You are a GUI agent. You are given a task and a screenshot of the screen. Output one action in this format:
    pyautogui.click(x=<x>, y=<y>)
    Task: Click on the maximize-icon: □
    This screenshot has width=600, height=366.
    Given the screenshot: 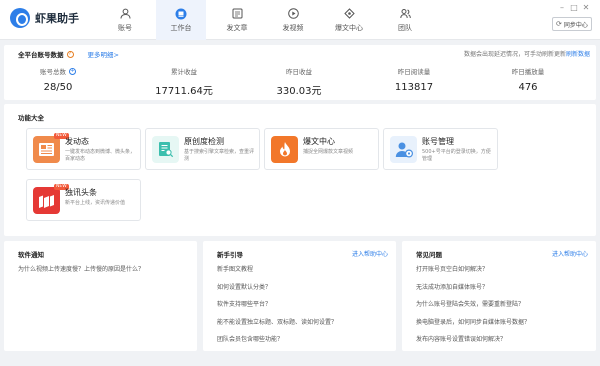 What is the action you would take?
    pyautogui.click(x=574, y=7)
    